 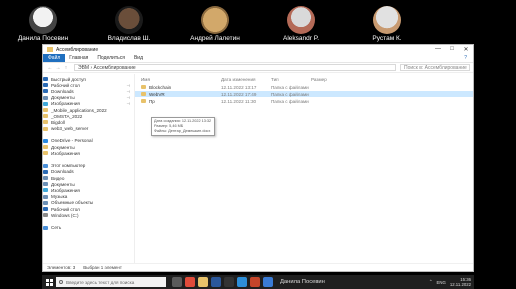 I want to click on participant-name: Андрей Лалетин, so click(x=215, y=38).